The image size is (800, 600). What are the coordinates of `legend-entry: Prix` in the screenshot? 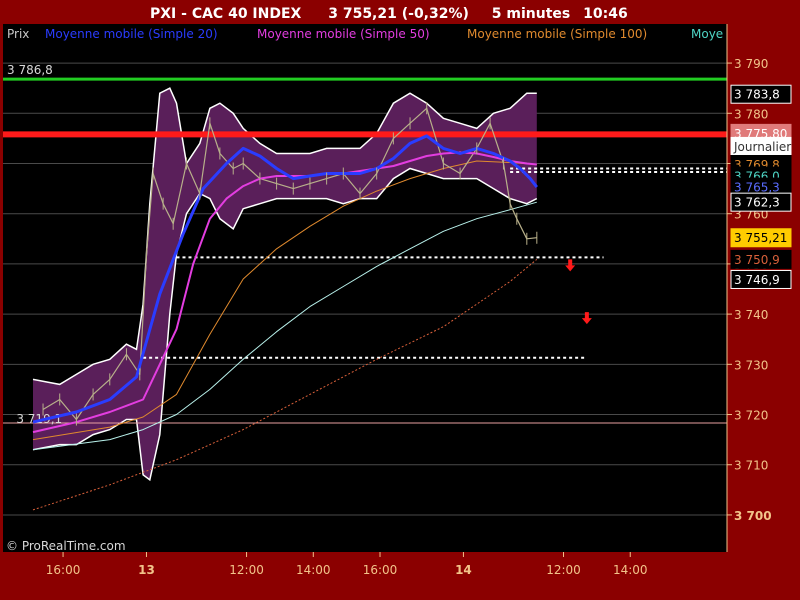 It's located at (18, 34).